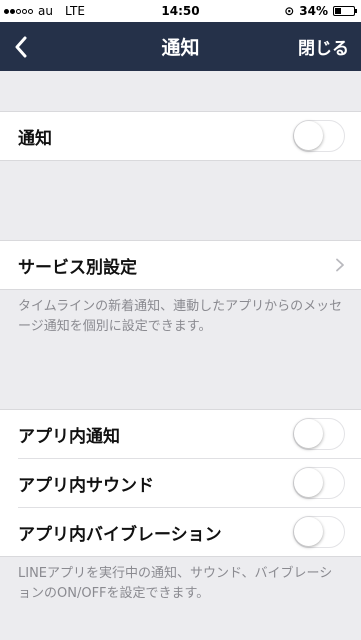 The width and height of the screenshot is (361, 640). Describe the element at coordinates (180, 316) in the screenshot. I see `service-footer-text: タイムラインの新着通知、連動したアプリからのメッセージ通知を個別に設定できます。` at that location.